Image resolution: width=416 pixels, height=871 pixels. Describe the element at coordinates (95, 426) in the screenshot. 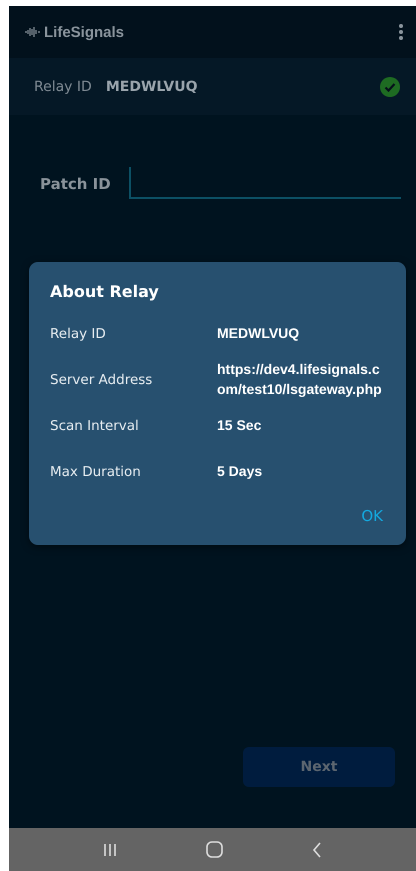

I see `info-label: Scan Interval` at that location.